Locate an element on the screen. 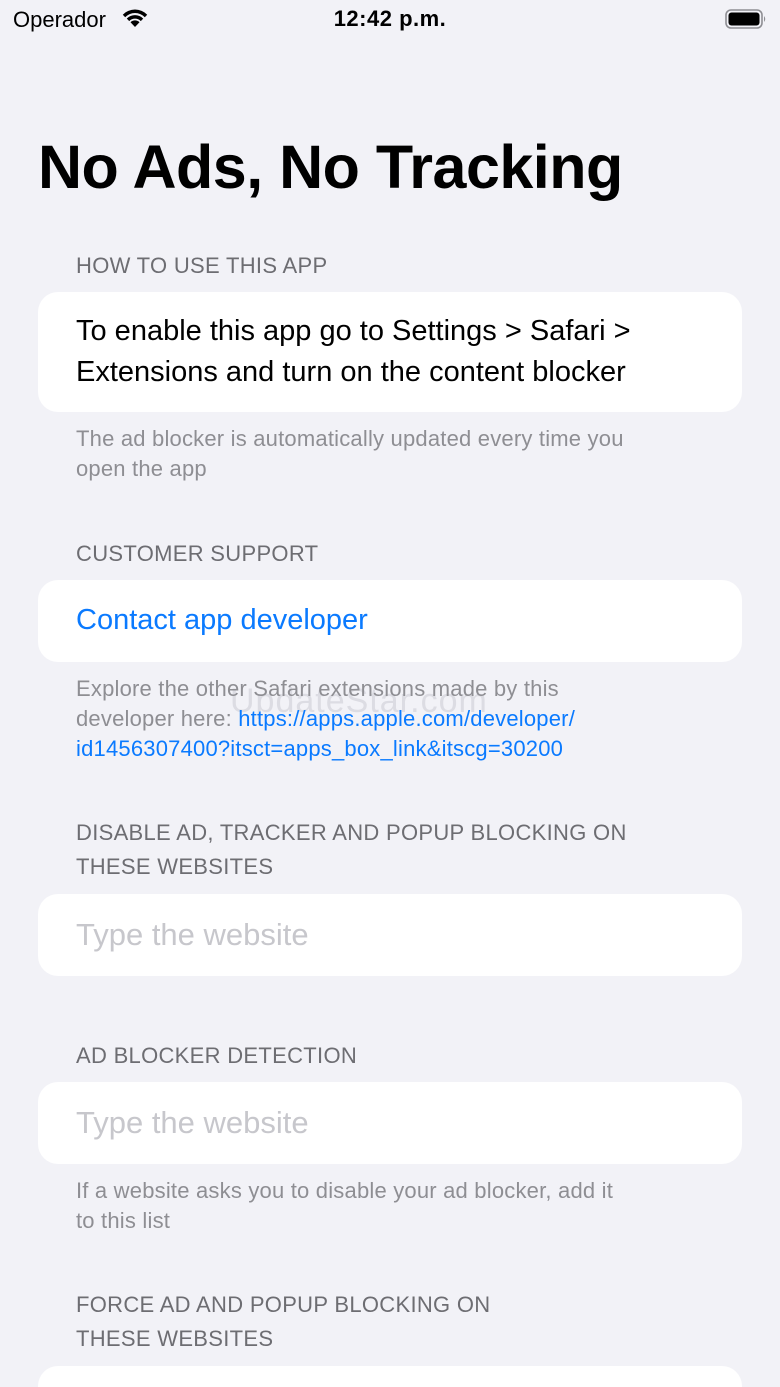 Image resolution: width=780 pixels, height=1387 pixels. section-header-support: CUSTOMER SUPPORT is located at coordinates (197, 553).